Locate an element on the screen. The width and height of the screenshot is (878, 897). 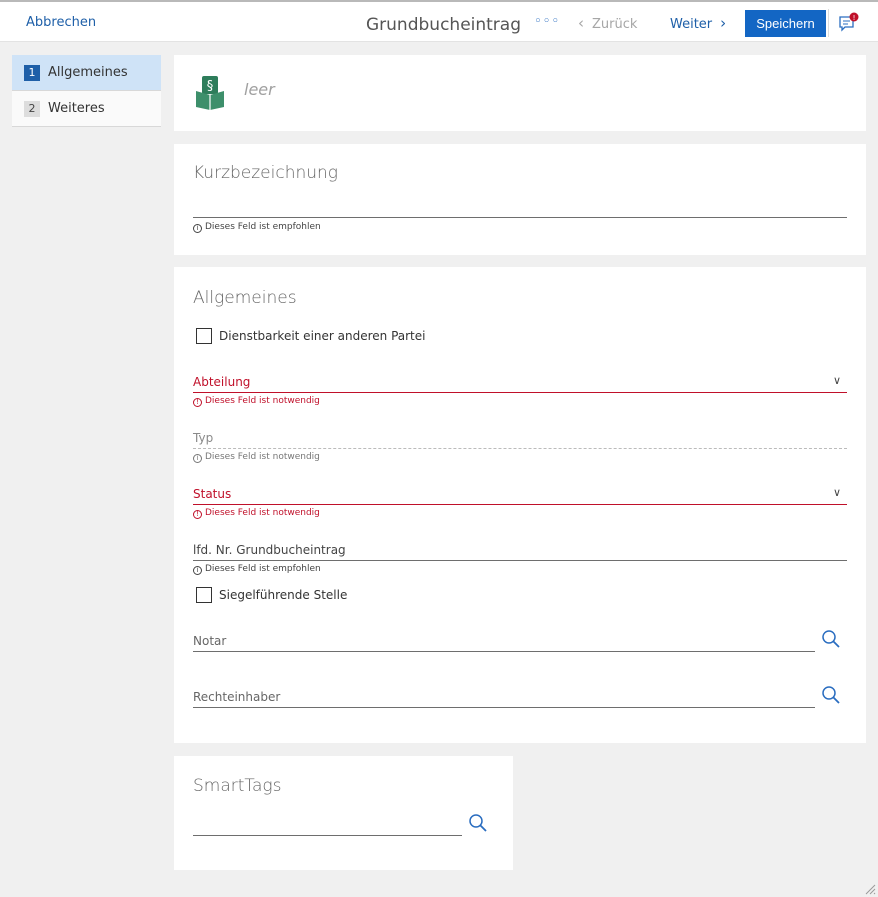
required-hint: i Dieses Feld ist notwendig is located at coordinates (256, 457).